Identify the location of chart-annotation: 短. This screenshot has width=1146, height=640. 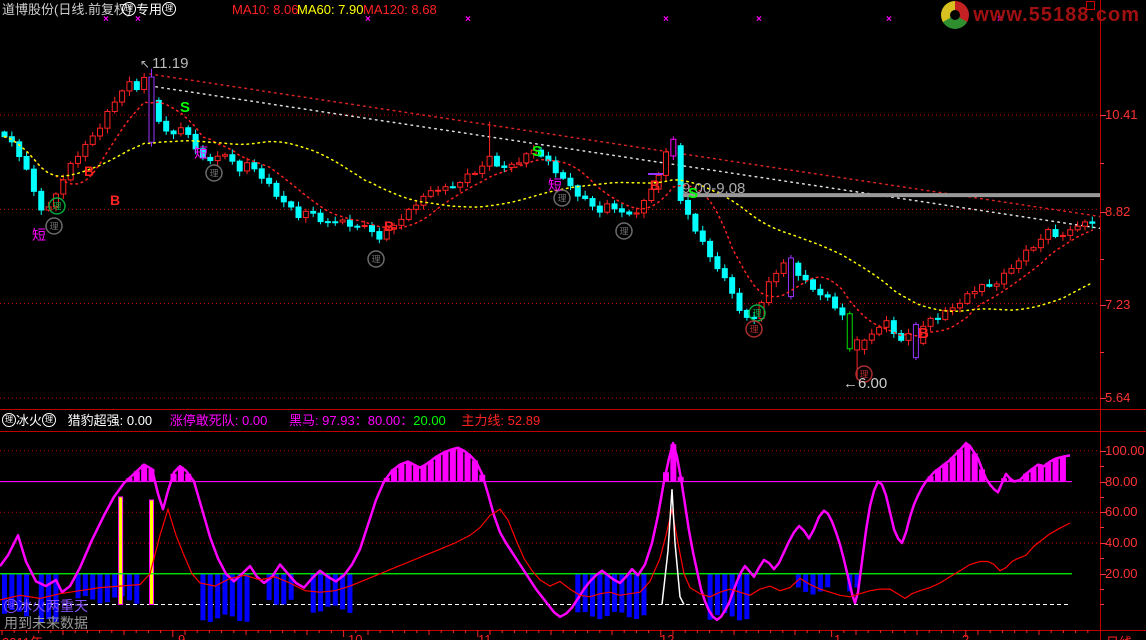
(201, 153).